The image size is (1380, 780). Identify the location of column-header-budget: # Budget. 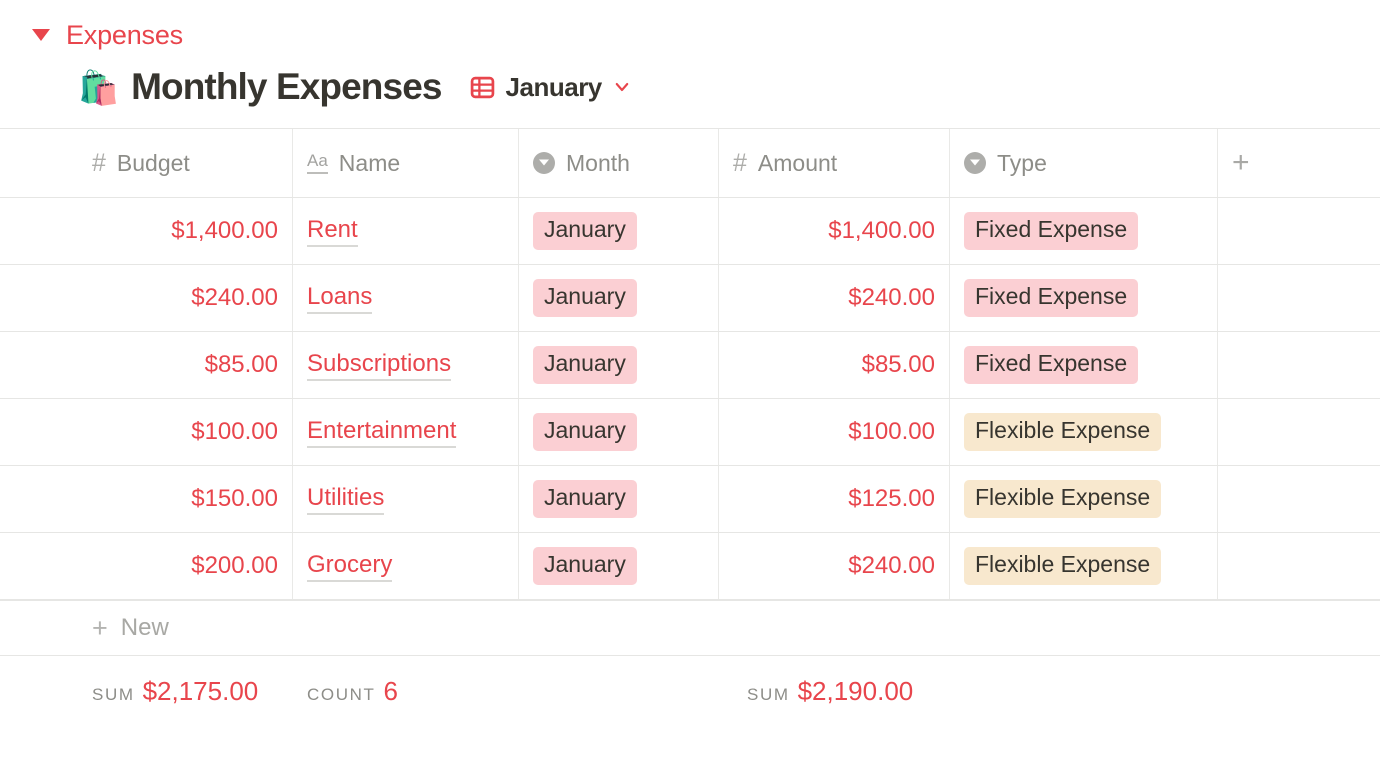
(185, 163).